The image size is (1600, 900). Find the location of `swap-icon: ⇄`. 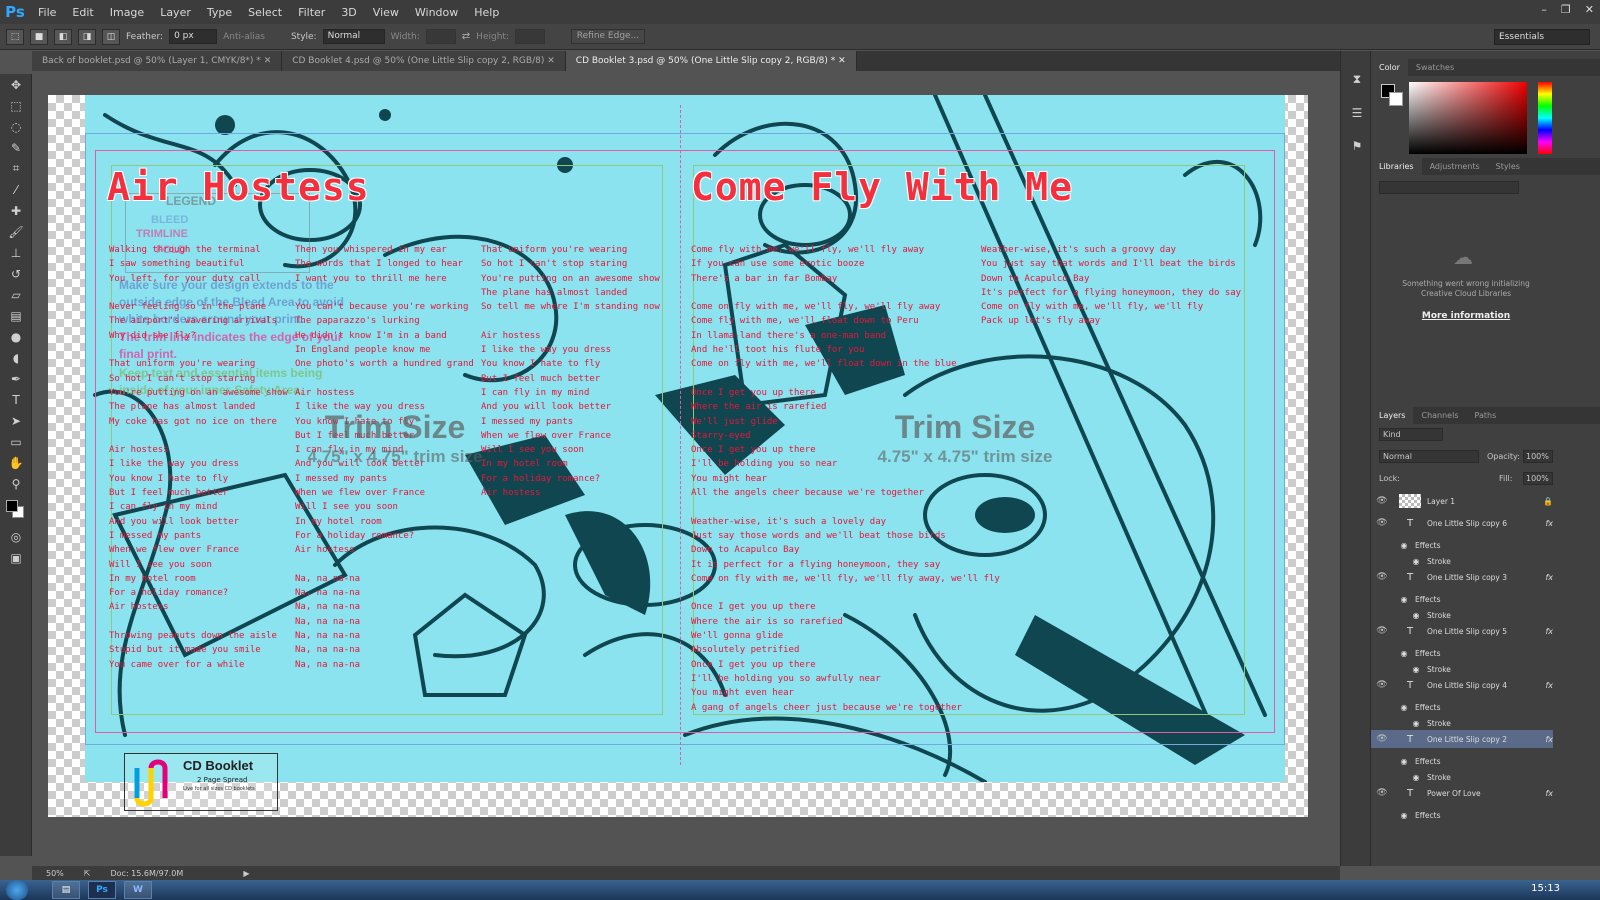

swap-icon: ⇄ is located at coordinates (466, 36).